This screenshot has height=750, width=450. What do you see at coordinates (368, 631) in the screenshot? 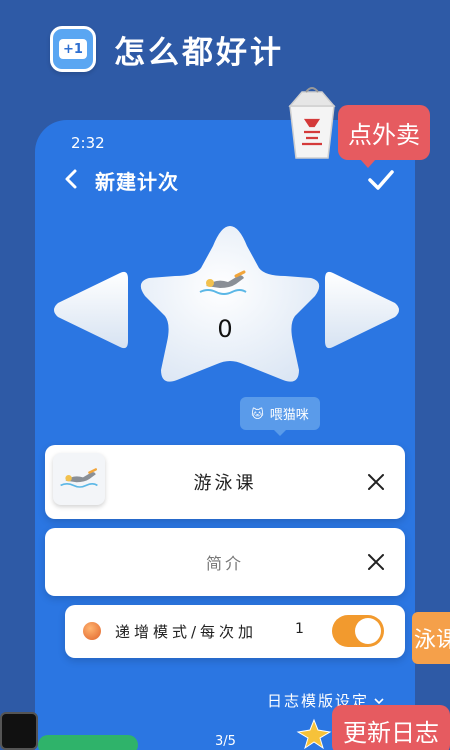
I see `toggle-knob` at bounding box center [368, 631].